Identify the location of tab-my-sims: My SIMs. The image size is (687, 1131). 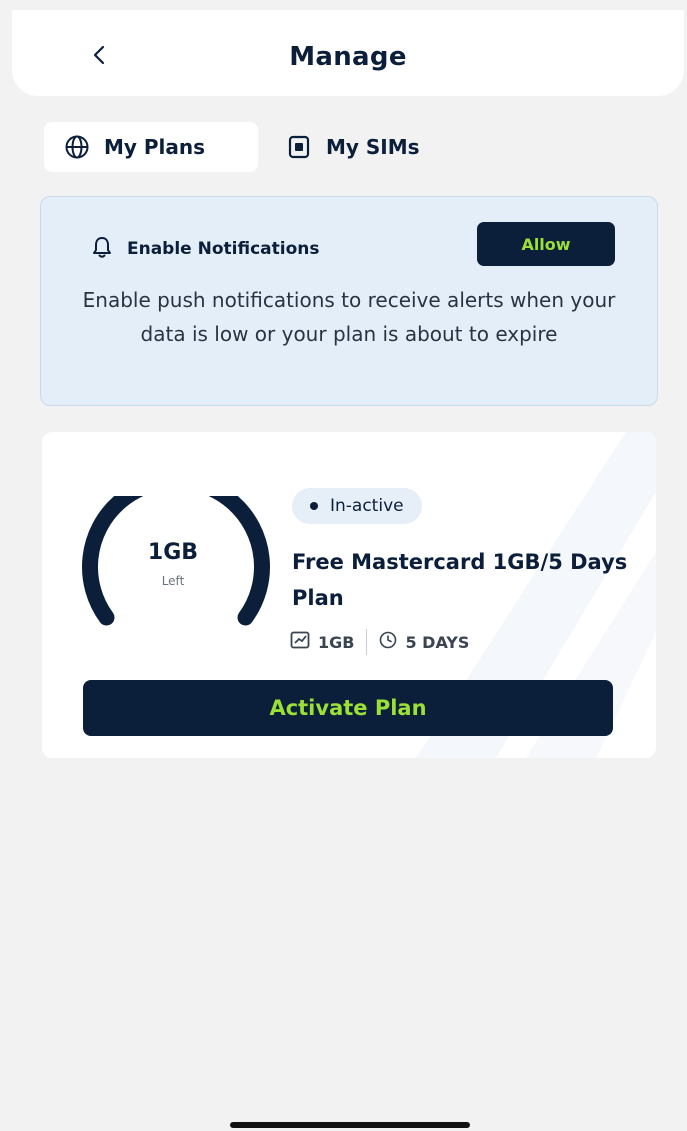
(382, 147).